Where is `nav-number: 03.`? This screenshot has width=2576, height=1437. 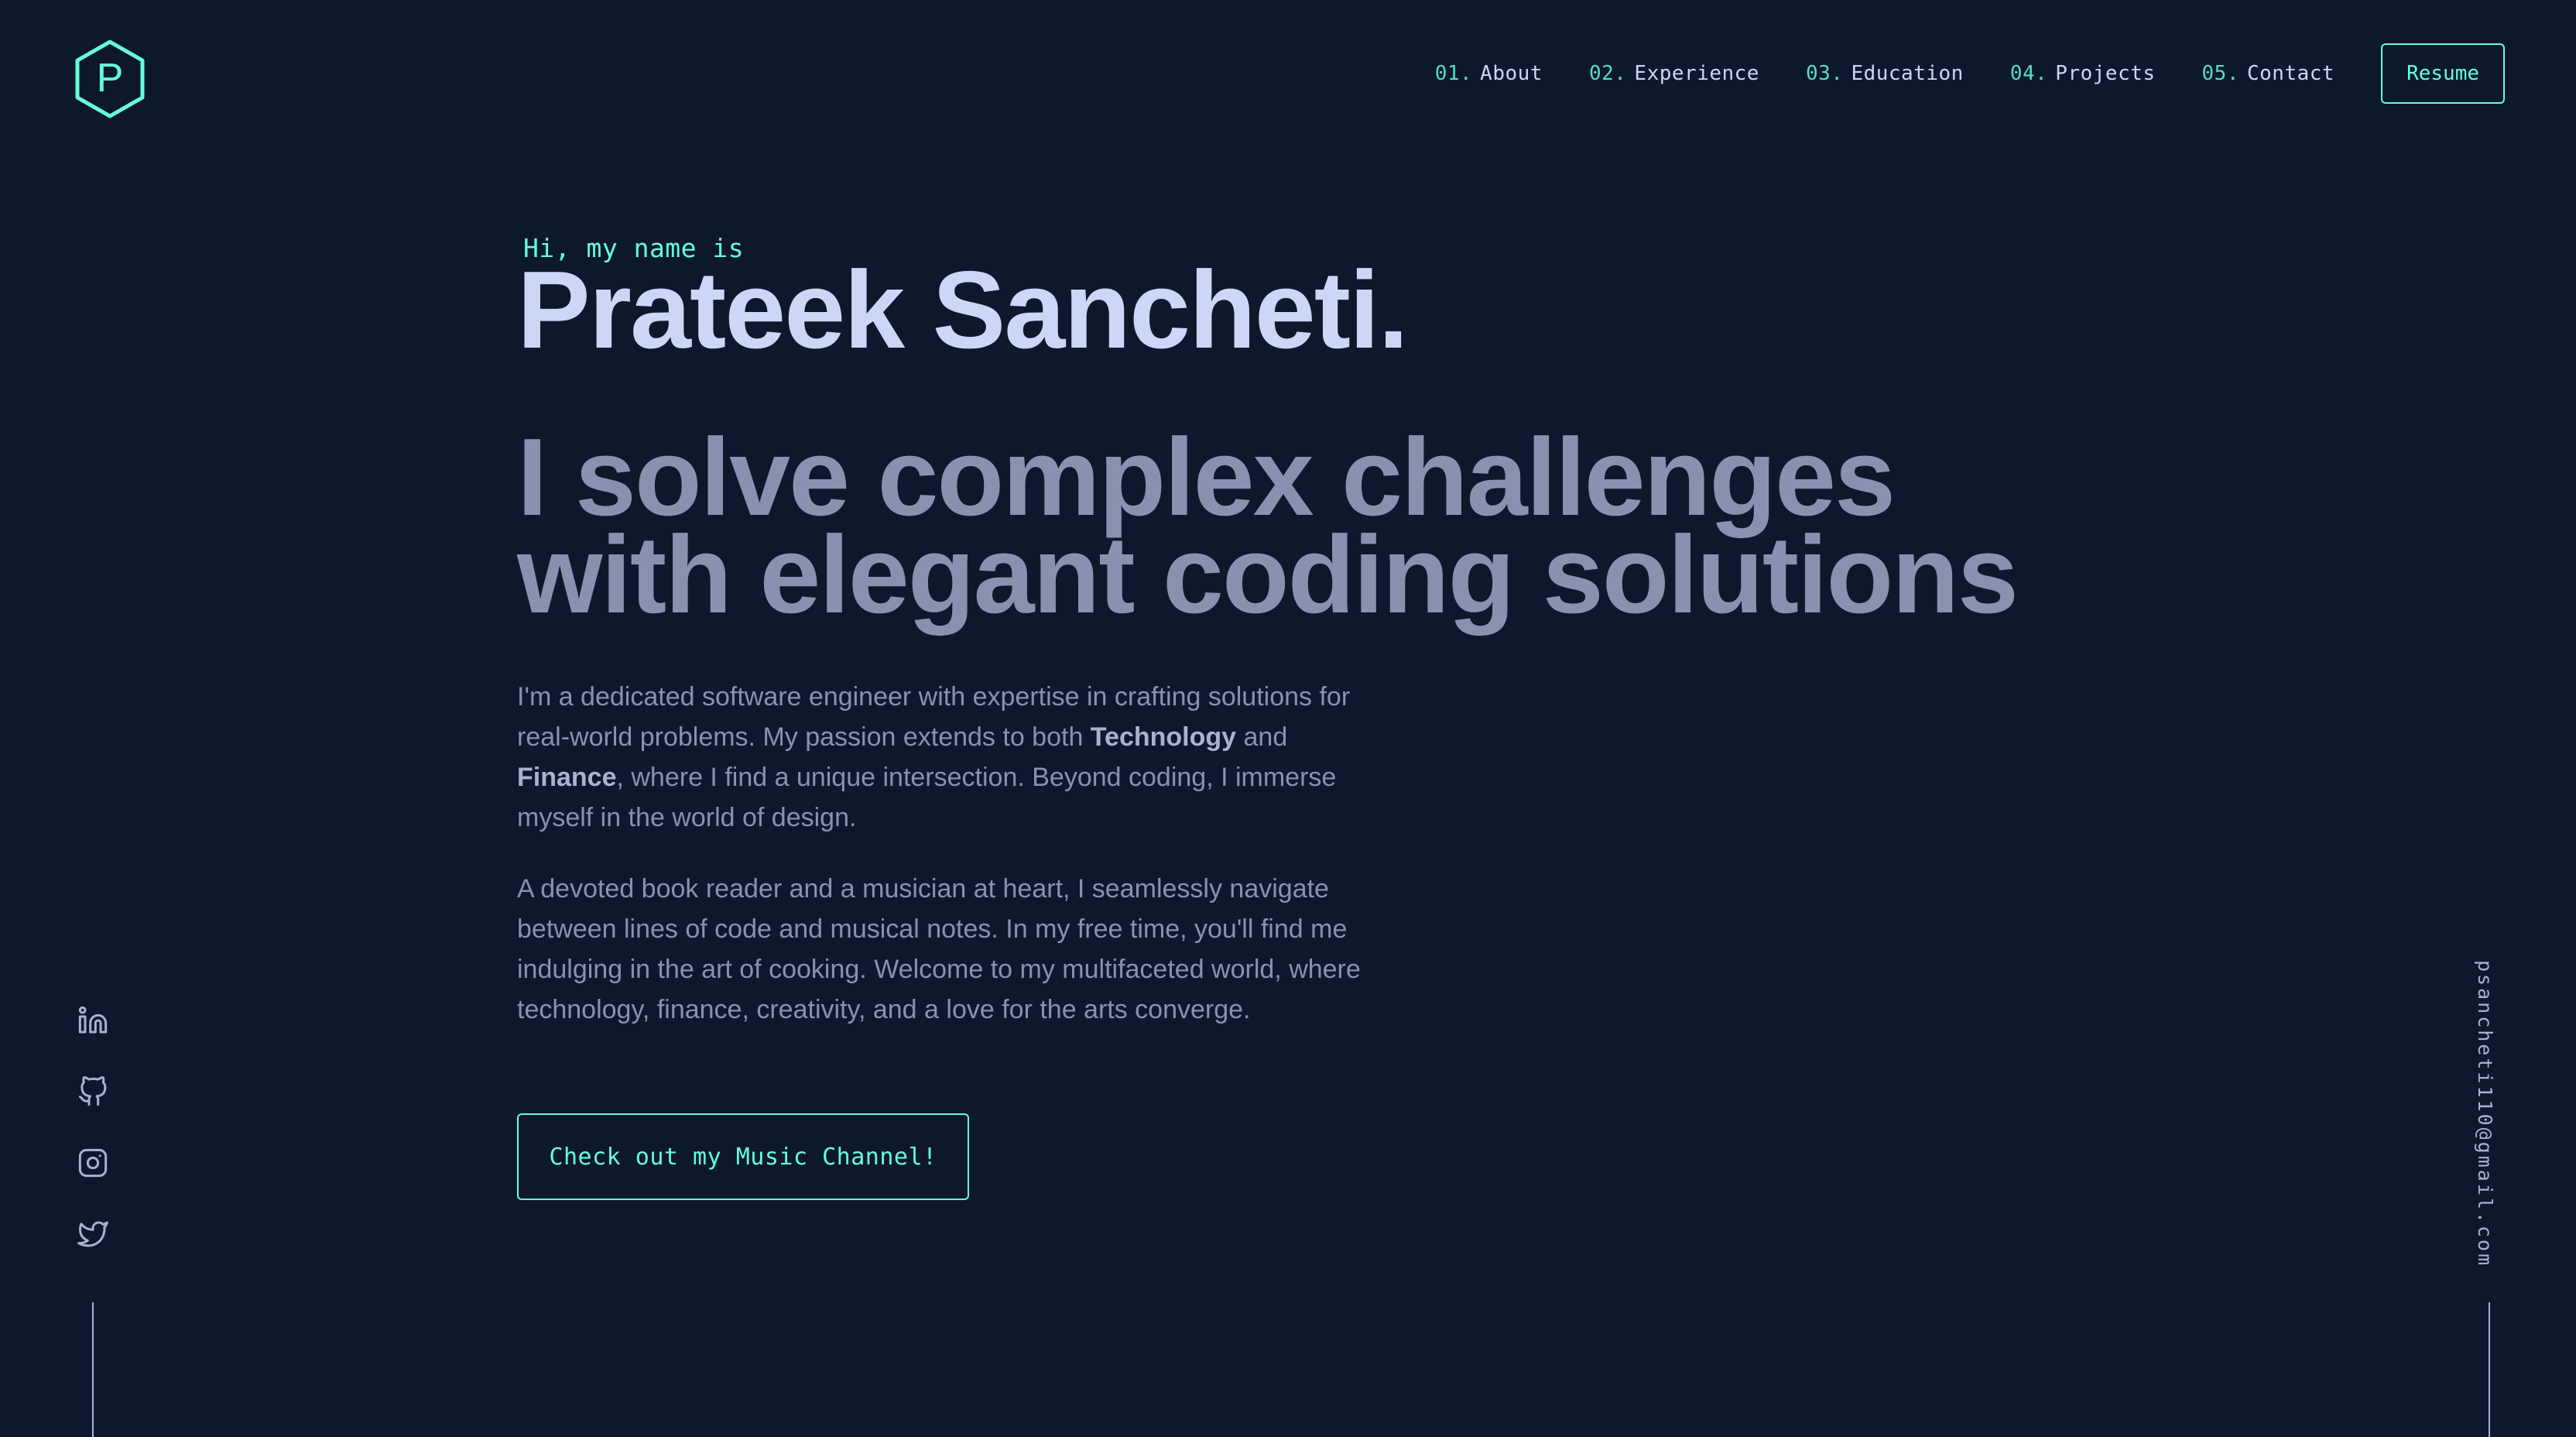 nav-number: 03. is located at coordinates (1824, 73).